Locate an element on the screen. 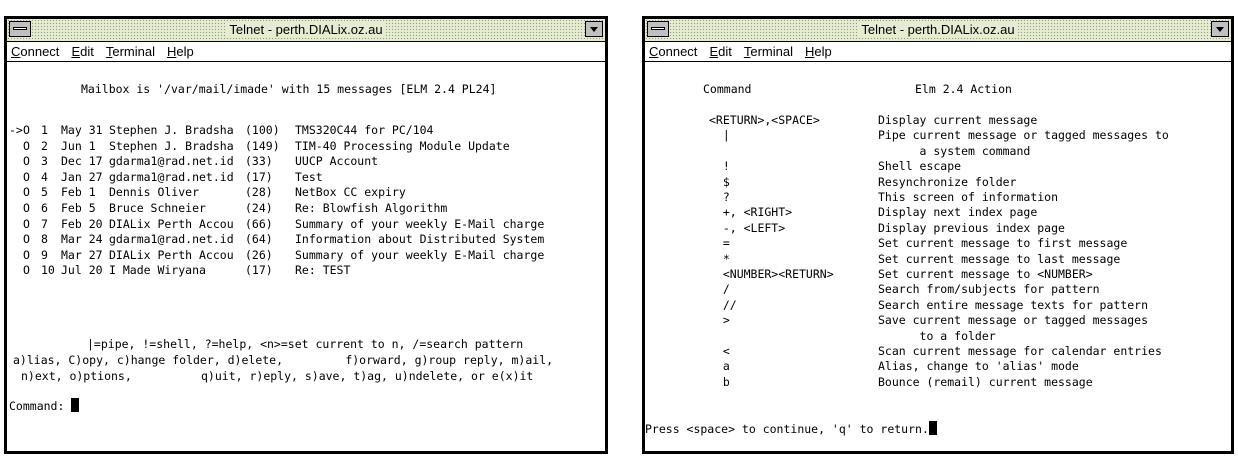 This screenshot has width=1238, height=457. message-subject: NetBox CC expiry is located at coordinates (350, 192).